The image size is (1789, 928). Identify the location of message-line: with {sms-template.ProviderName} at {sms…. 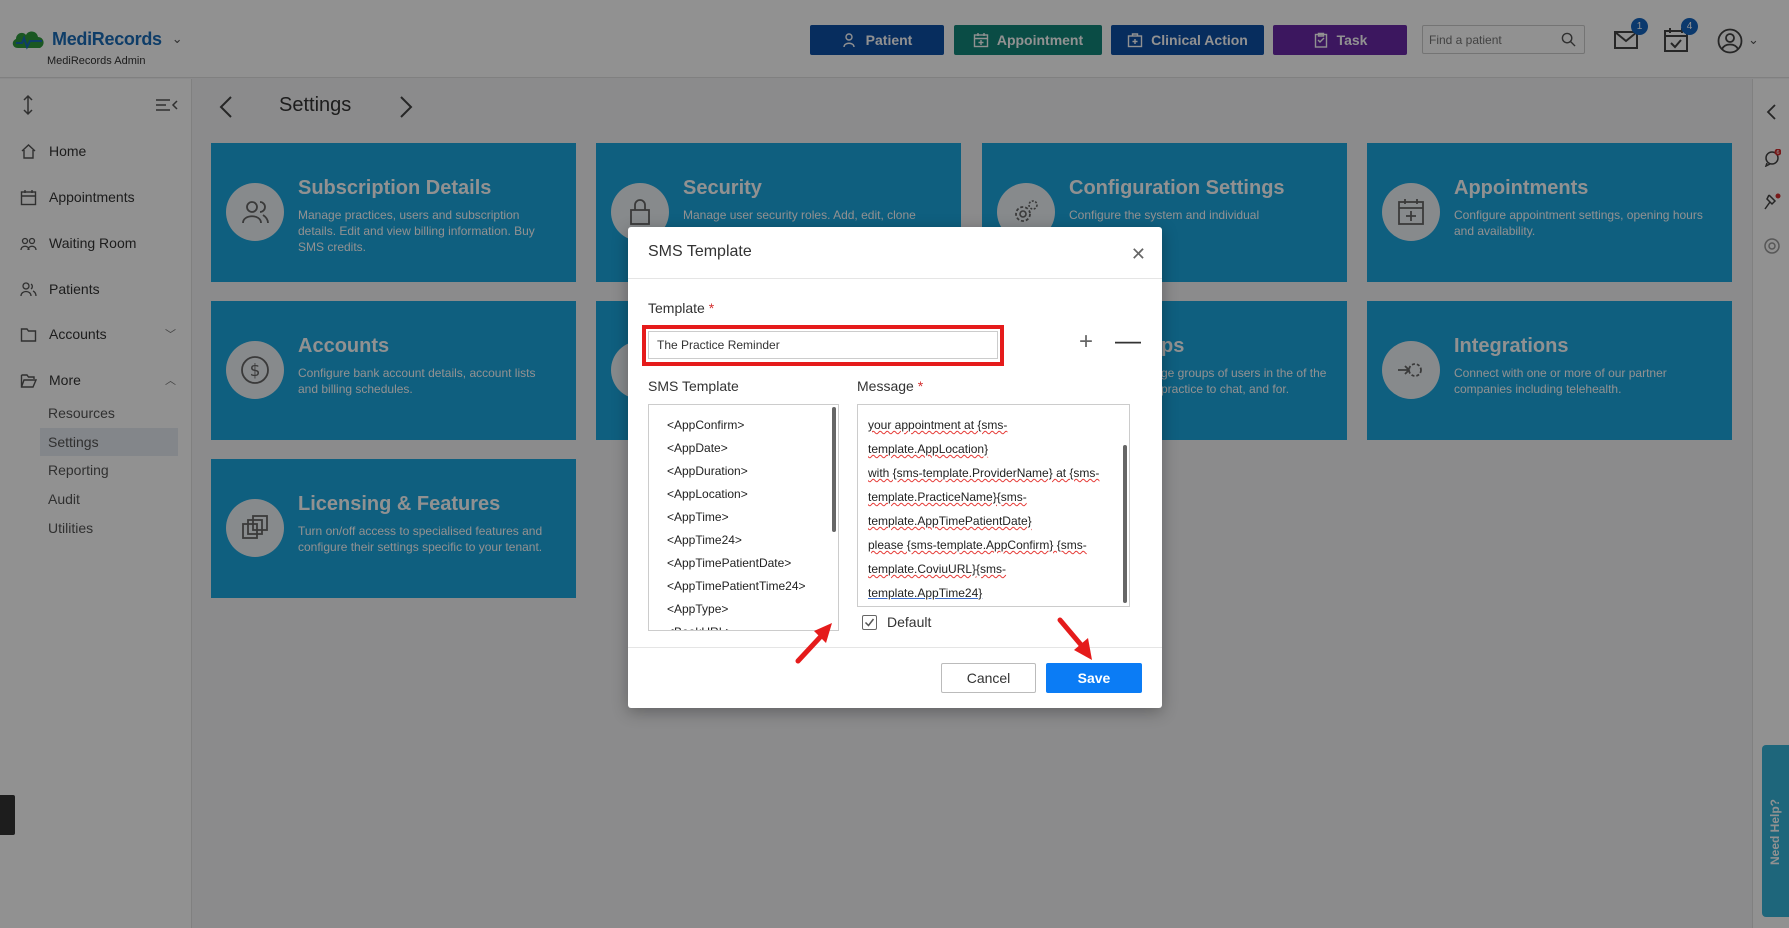
(984, 473).